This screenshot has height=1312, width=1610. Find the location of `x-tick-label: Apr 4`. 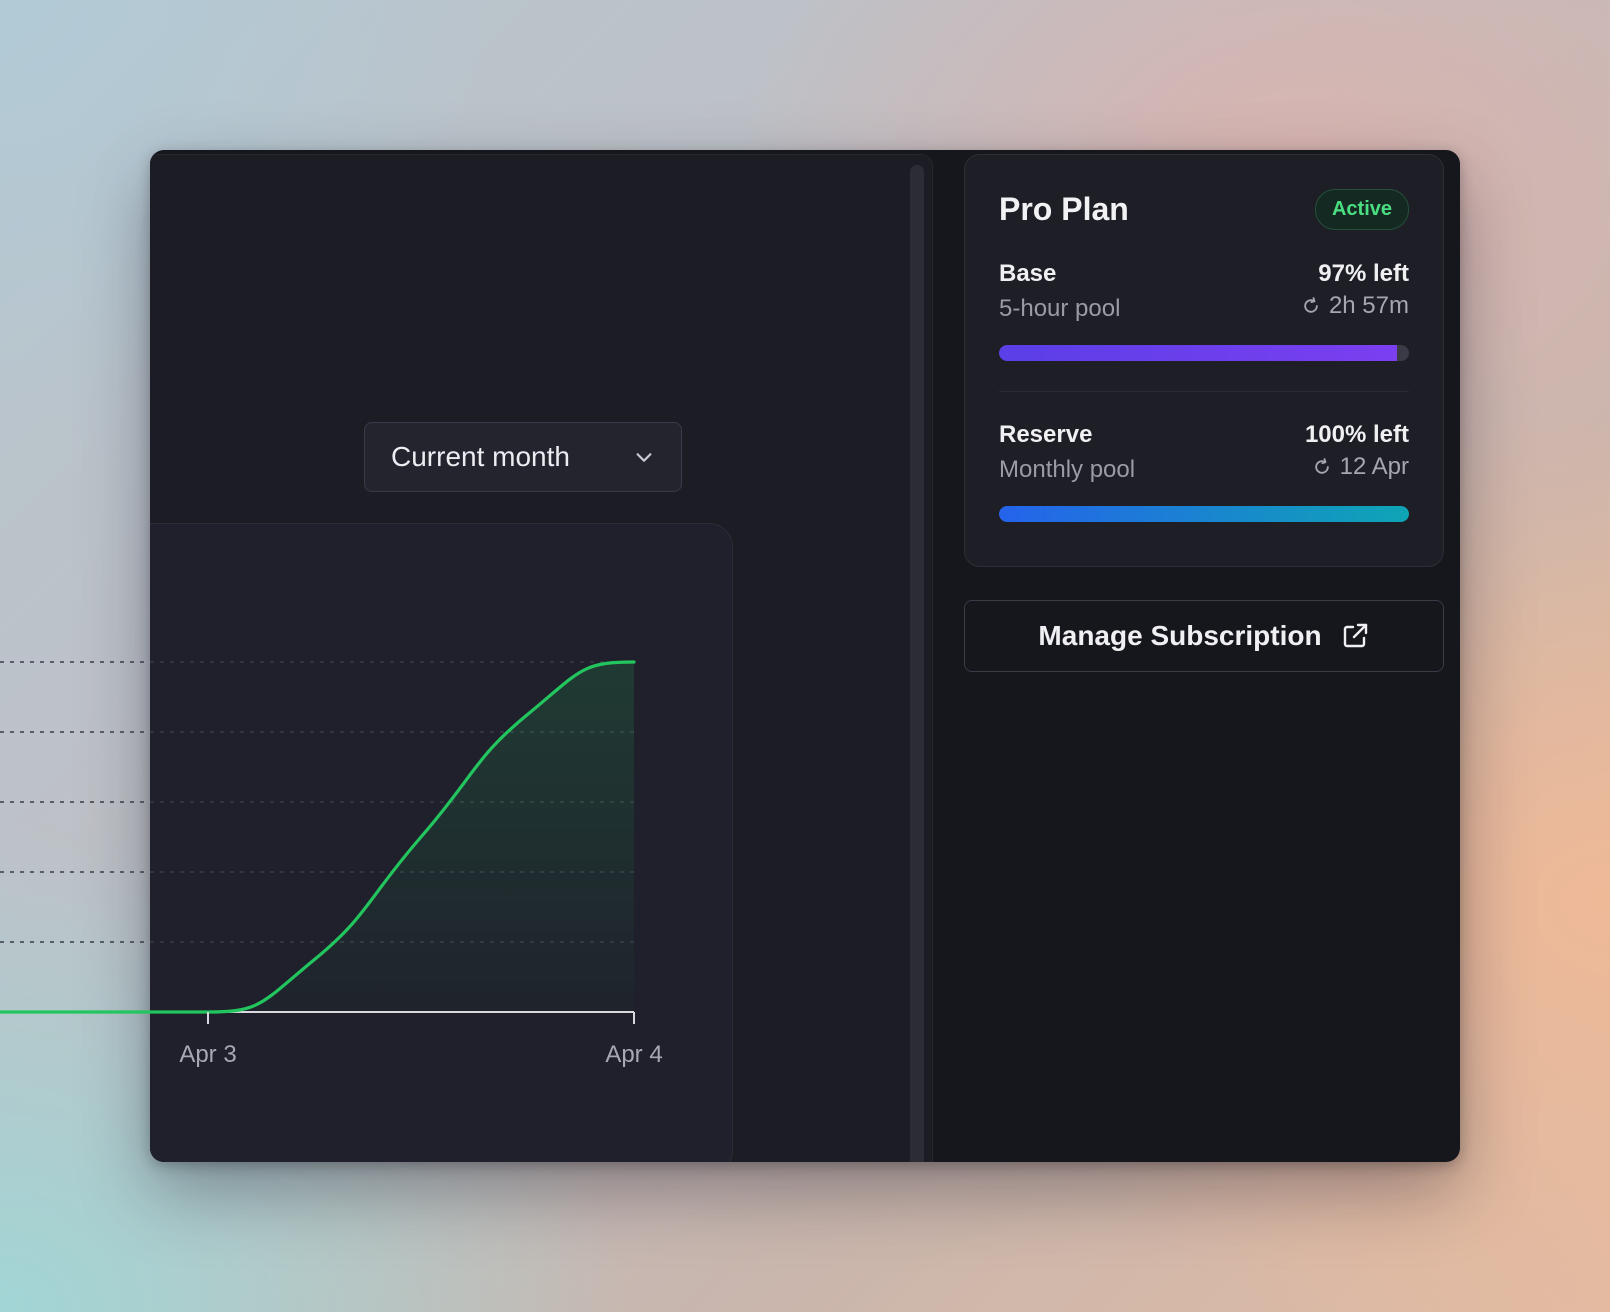

x-tick-label: Apr 4 is located at coordinates (633, 1054).